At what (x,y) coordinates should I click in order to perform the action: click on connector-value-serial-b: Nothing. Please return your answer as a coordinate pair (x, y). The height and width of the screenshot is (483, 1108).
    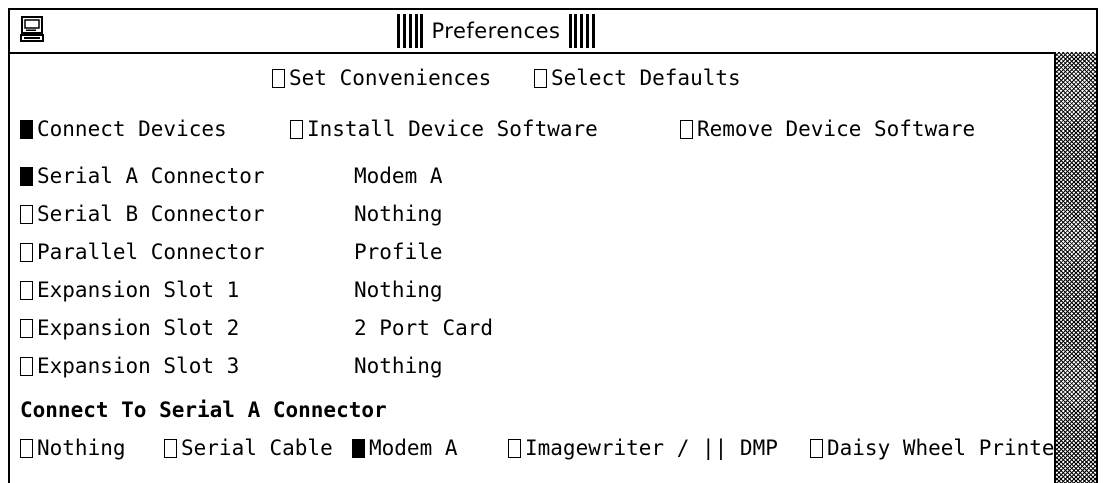
    Looking at the image, I should click on (398, 214).